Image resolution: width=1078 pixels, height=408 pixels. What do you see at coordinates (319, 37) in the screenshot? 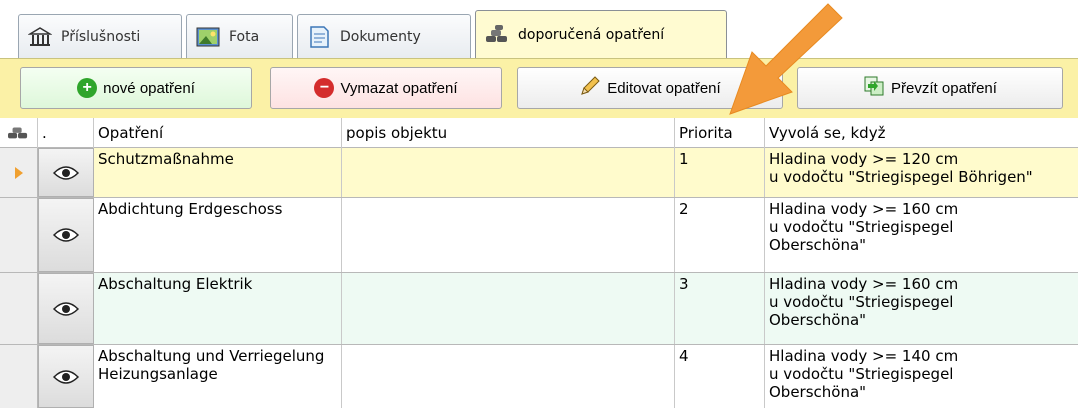
I see `document-icon` at bounding box center [319, 37].